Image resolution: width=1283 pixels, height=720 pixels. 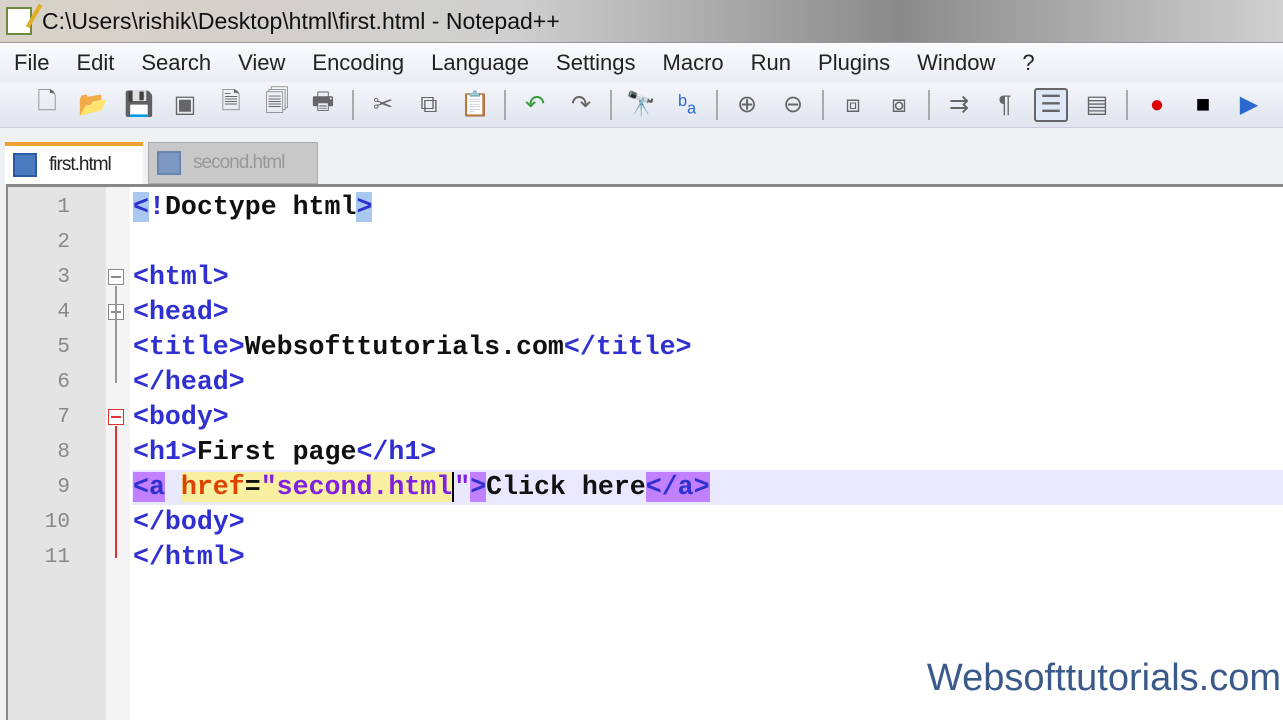 I want to click on code-token: <a, so click(x=149, y=487).